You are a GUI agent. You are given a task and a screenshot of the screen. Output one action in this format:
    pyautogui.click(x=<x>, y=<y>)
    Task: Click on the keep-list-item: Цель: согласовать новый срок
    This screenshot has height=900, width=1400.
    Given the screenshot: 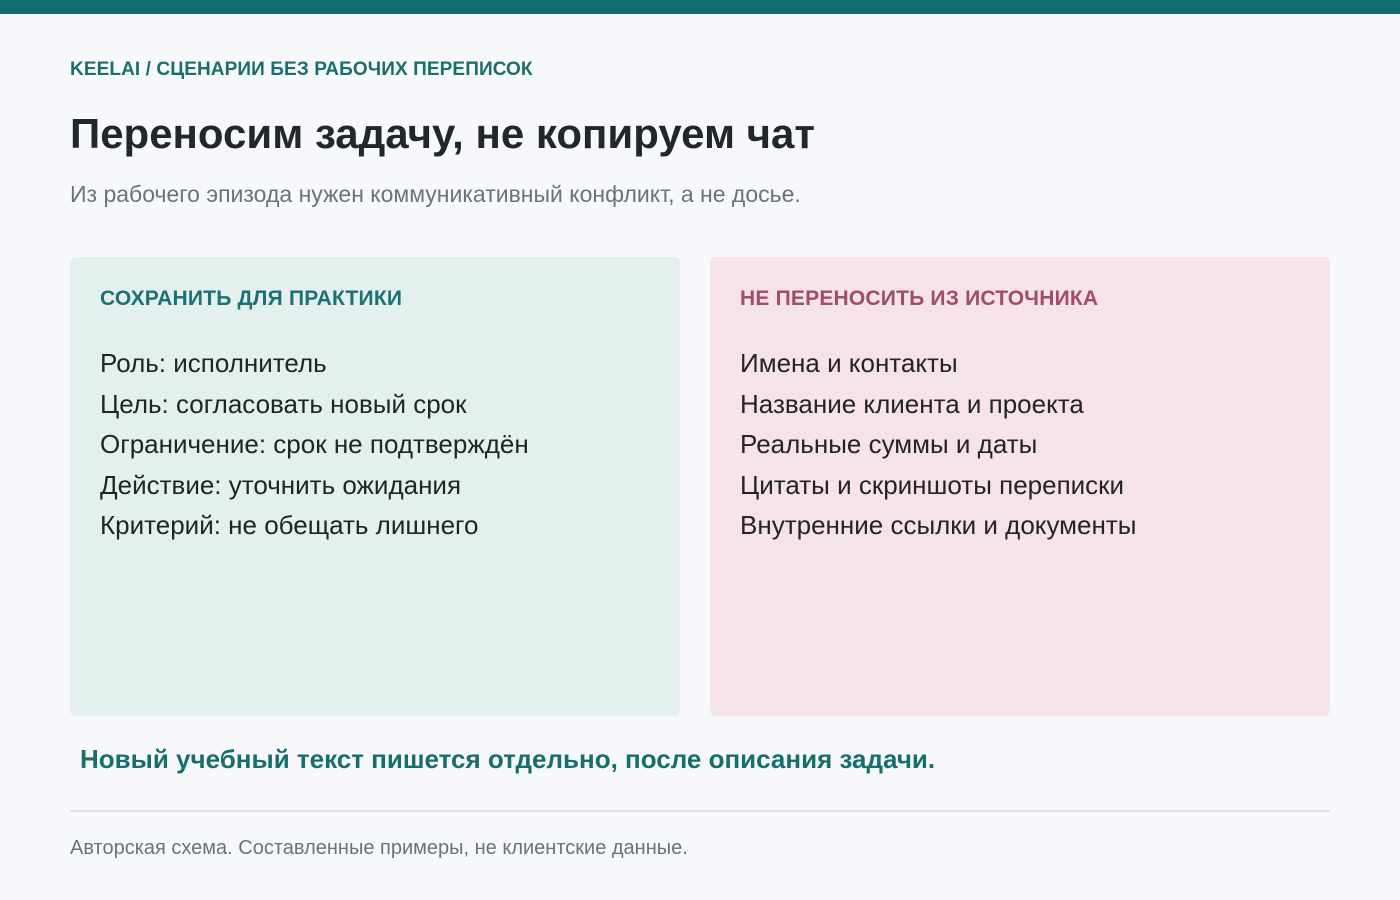 What is the action you would take?
    pyautogui.click(x=283, y=403)
    